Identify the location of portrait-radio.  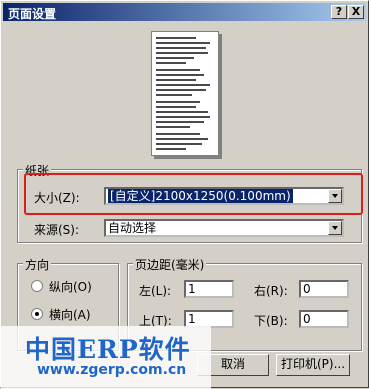
(37, 286).